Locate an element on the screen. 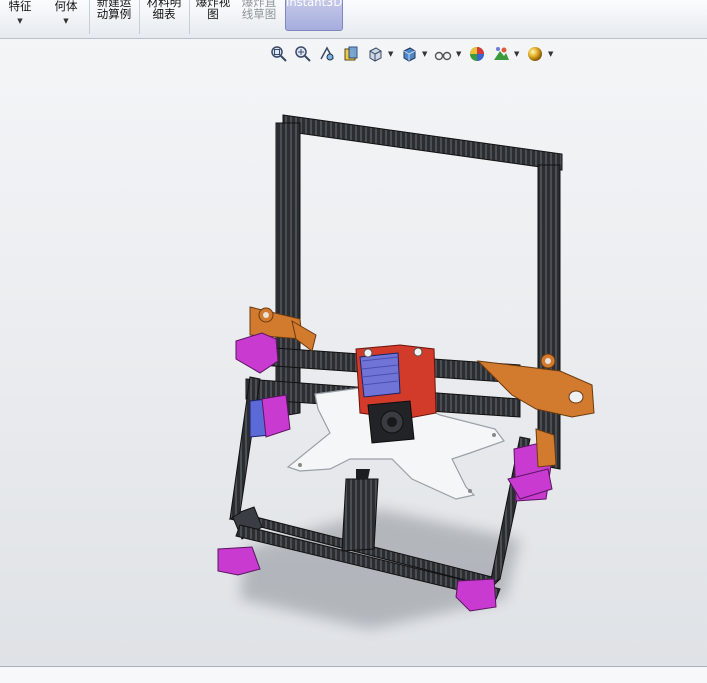 The width and height of the screenshot is (707, 683). bom-button: 材料明 细表 is located at coordinates (164, 16).